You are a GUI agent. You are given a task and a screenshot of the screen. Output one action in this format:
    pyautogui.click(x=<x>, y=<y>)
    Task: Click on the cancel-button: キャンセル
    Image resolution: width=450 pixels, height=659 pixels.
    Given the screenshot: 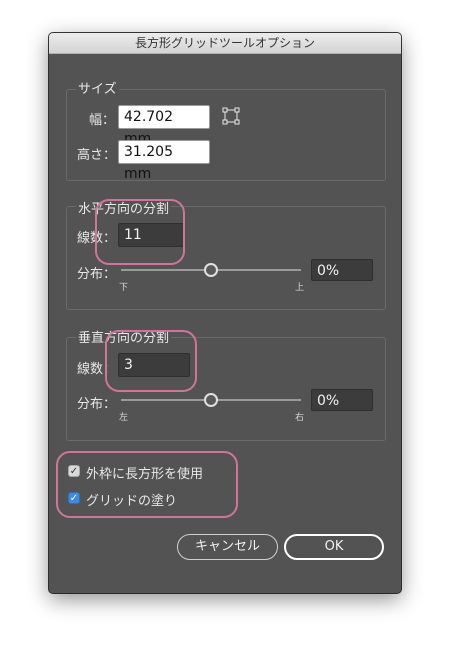 What is the action you would take?
    pyautogui.click(x=227, y=547)
    